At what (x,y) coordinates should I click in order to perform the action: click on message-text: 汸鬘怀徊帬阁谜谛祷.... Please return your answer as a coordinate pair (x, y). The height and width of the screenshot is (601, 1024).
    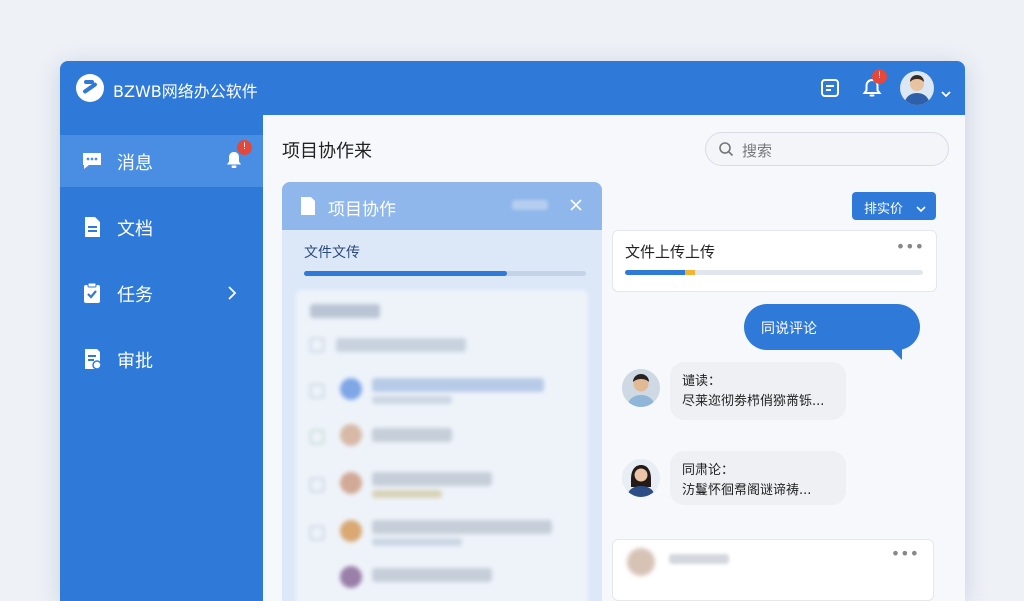
    Looking at the image, I should click on (747, 490).